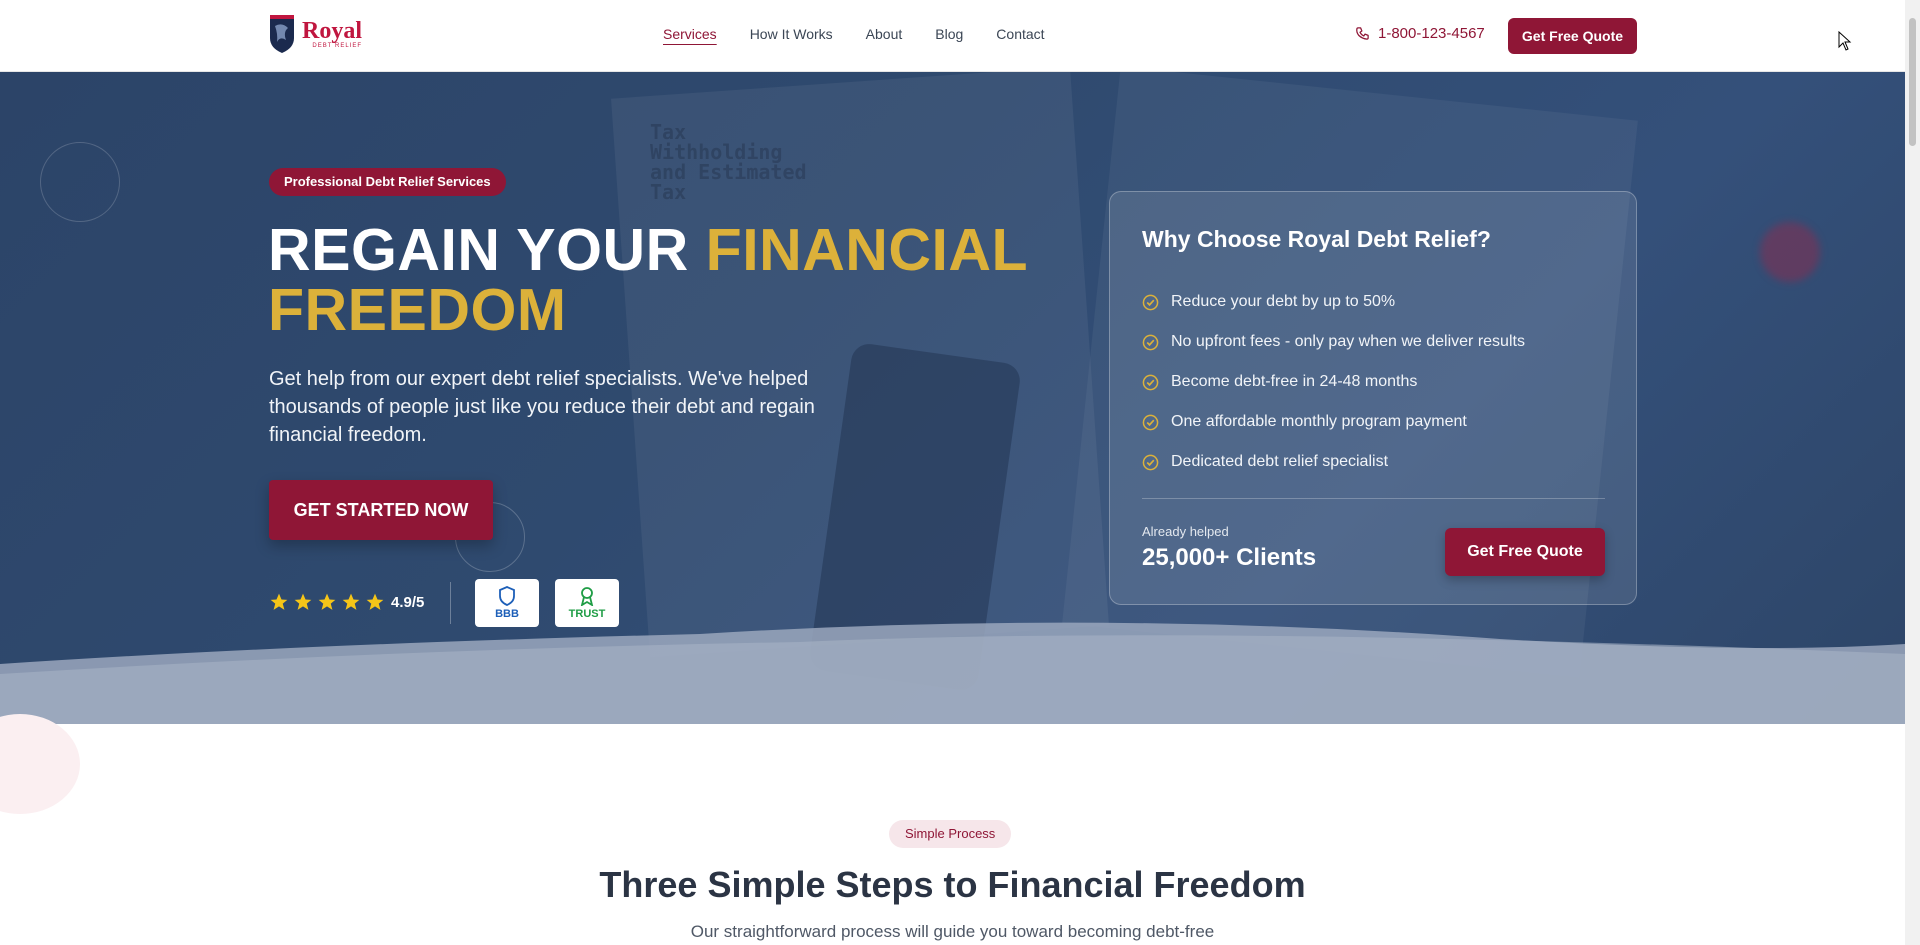  Describe the element at coordinates (690, 34) in the screenshot. I see `nav-services: Services` at that location.